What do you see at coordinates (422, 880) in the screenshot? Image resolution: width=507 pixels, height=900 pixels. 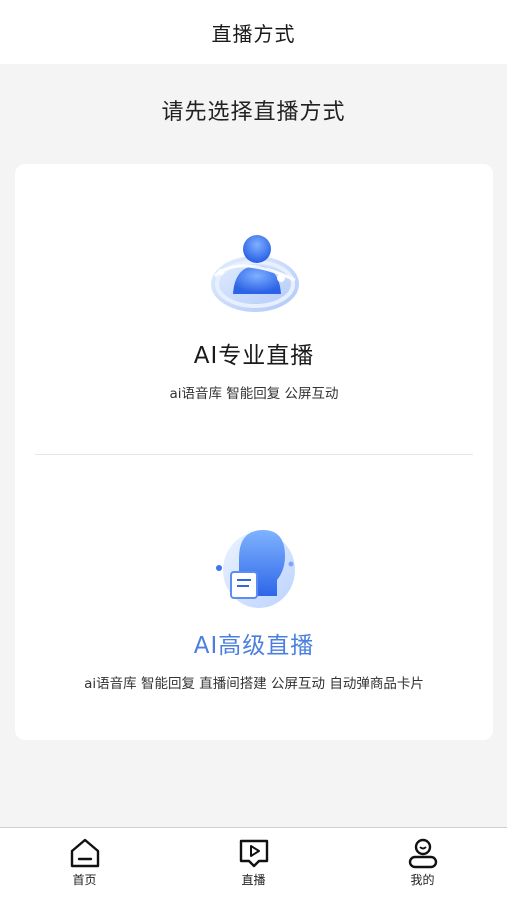 I see `tab-label: 我的` at bounding box center [422, 880].